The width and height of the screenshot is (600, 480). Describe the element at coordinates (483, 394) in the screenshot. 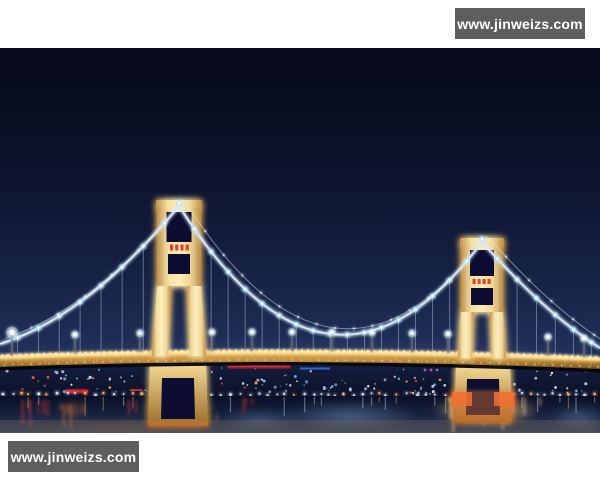

I see `right-pier` at that location.